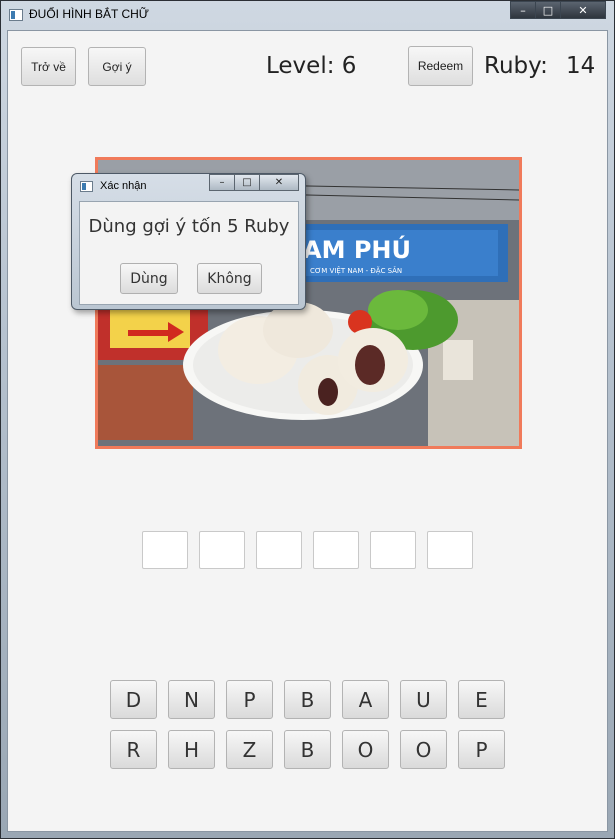 The image size is (615, 839). Describe the element at coordinates (440, 66) in the screenshot. I see `redeem-button: Redeem` at that location.